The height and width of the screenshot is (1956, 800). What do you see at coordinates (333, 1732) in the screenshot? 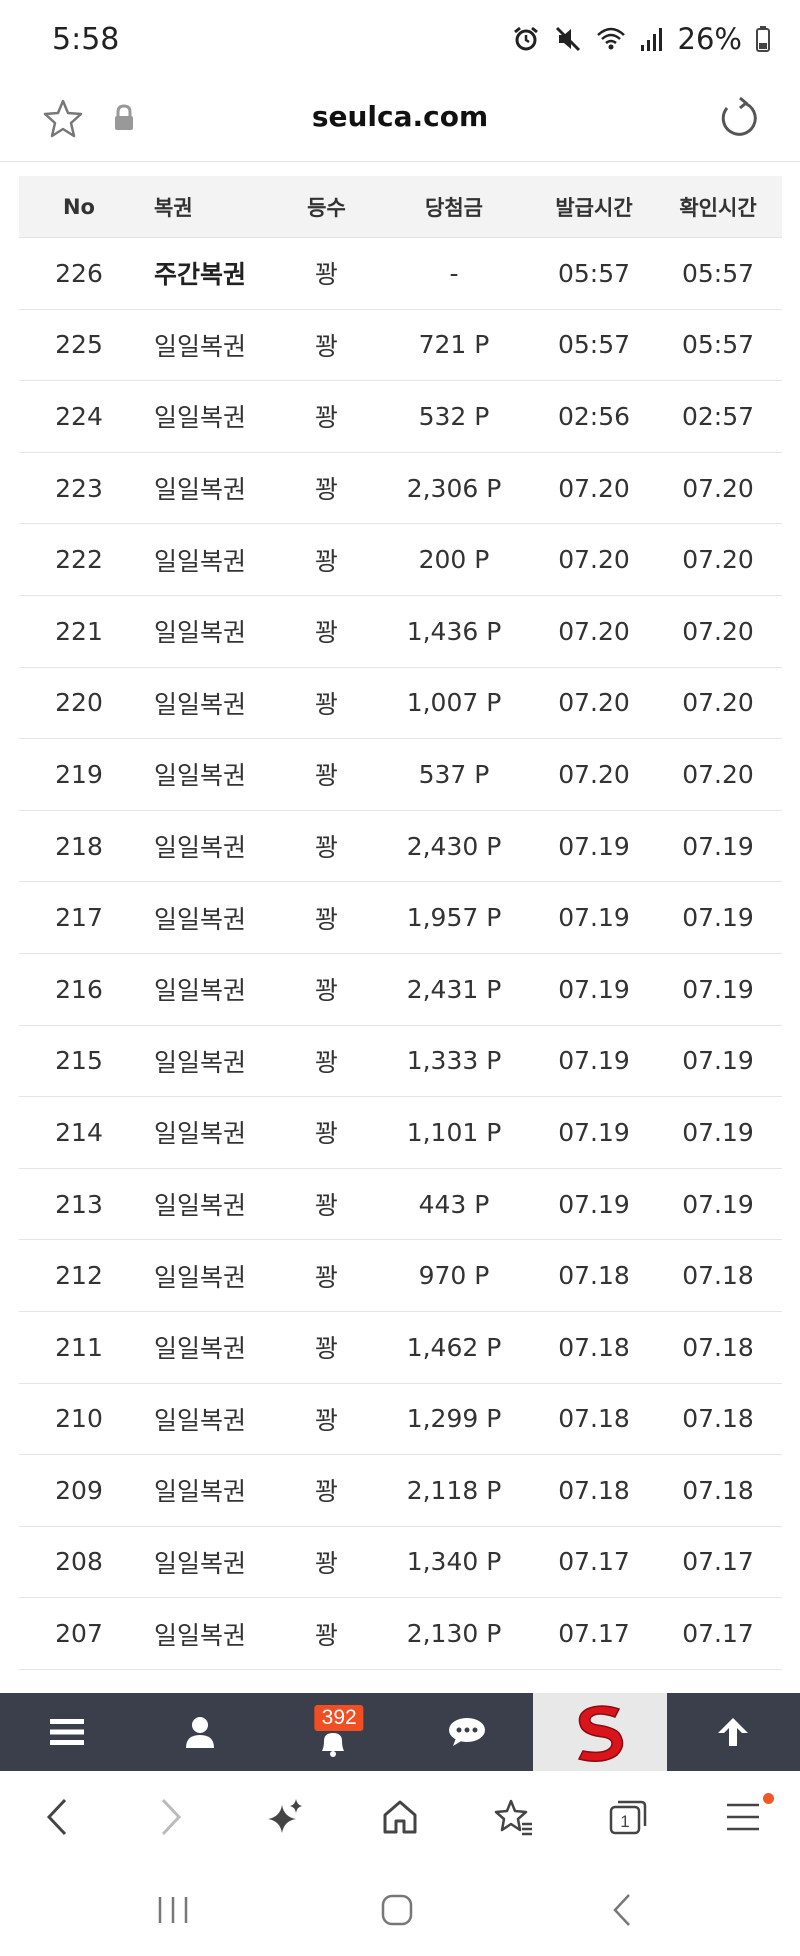
I see `nav-notification-button: 392` at bounding box center [333, 1732].